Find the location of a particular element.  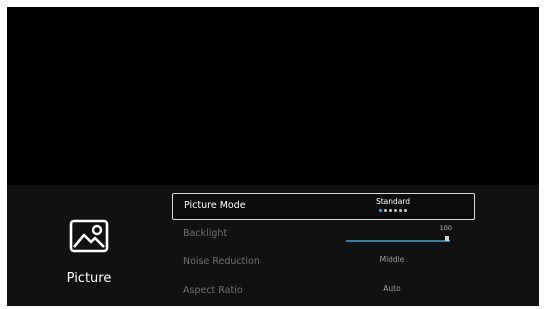

mode-option-dots is located at coordinates (393, 210).